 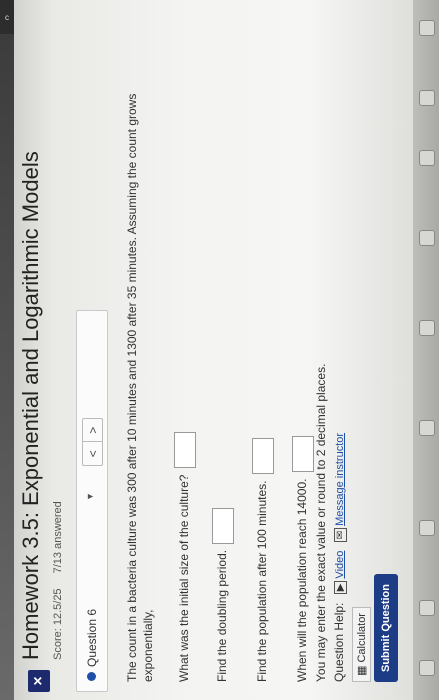 I want to click on question-selector: Question 6 ▼ < >, so click(x=92, y=501).